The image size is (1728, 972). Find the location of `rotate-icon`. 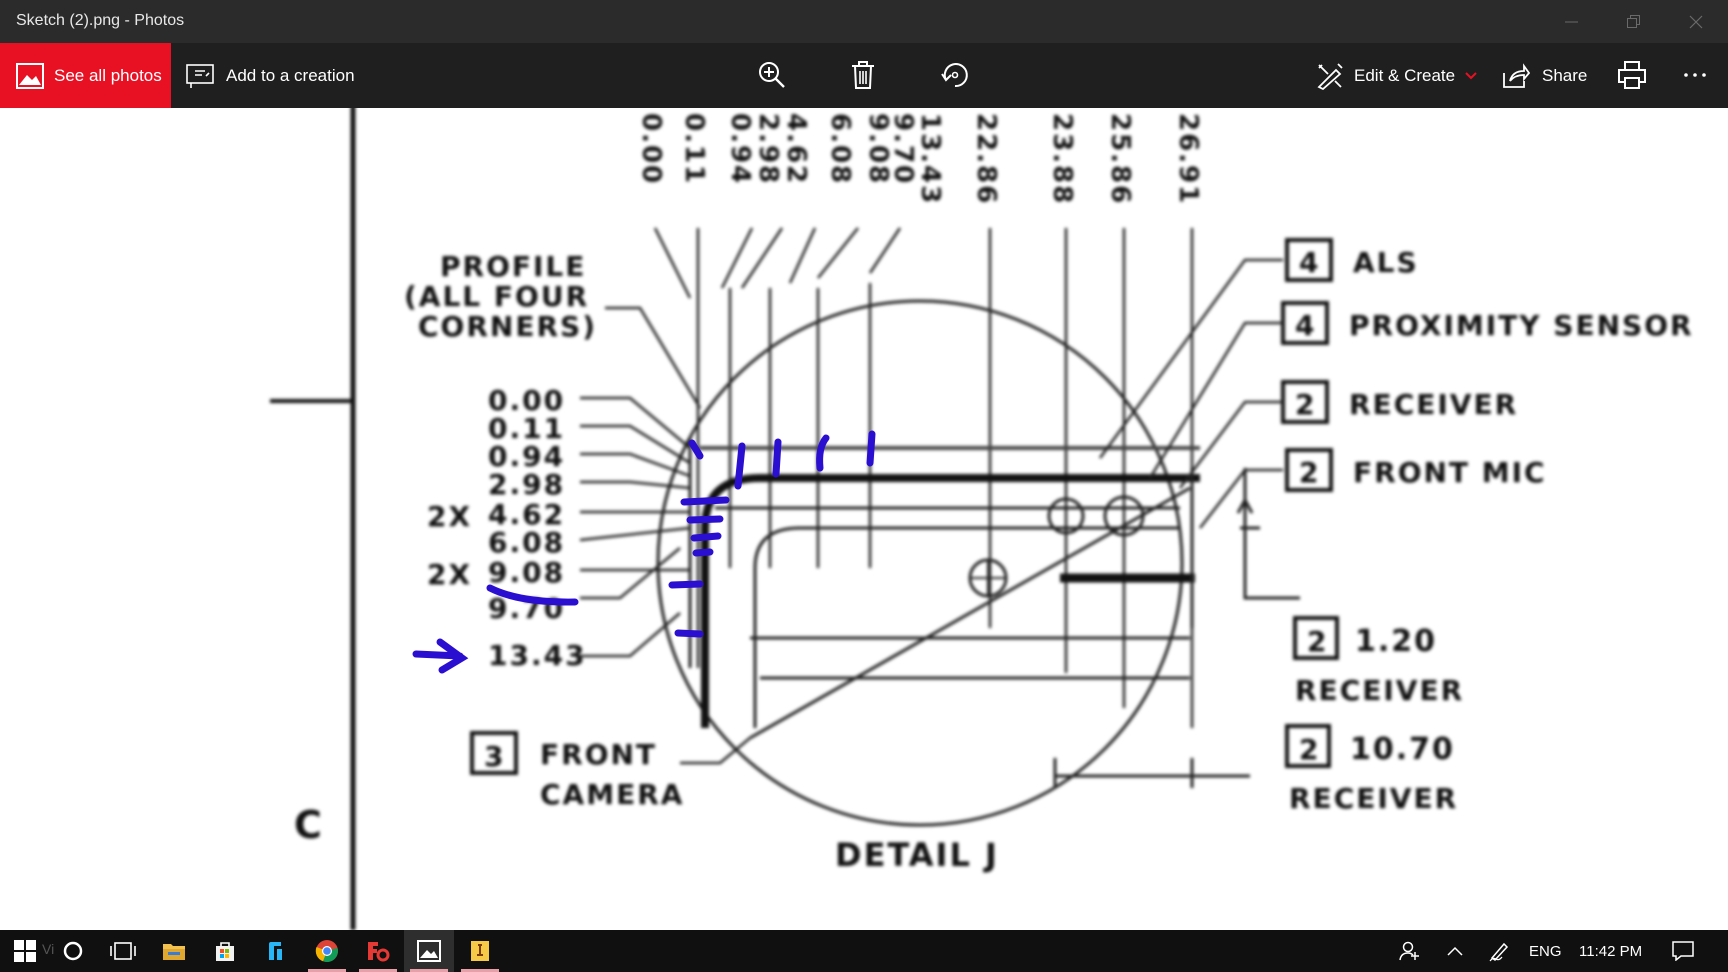

rotate-icon is located at coordinates (954, 75).